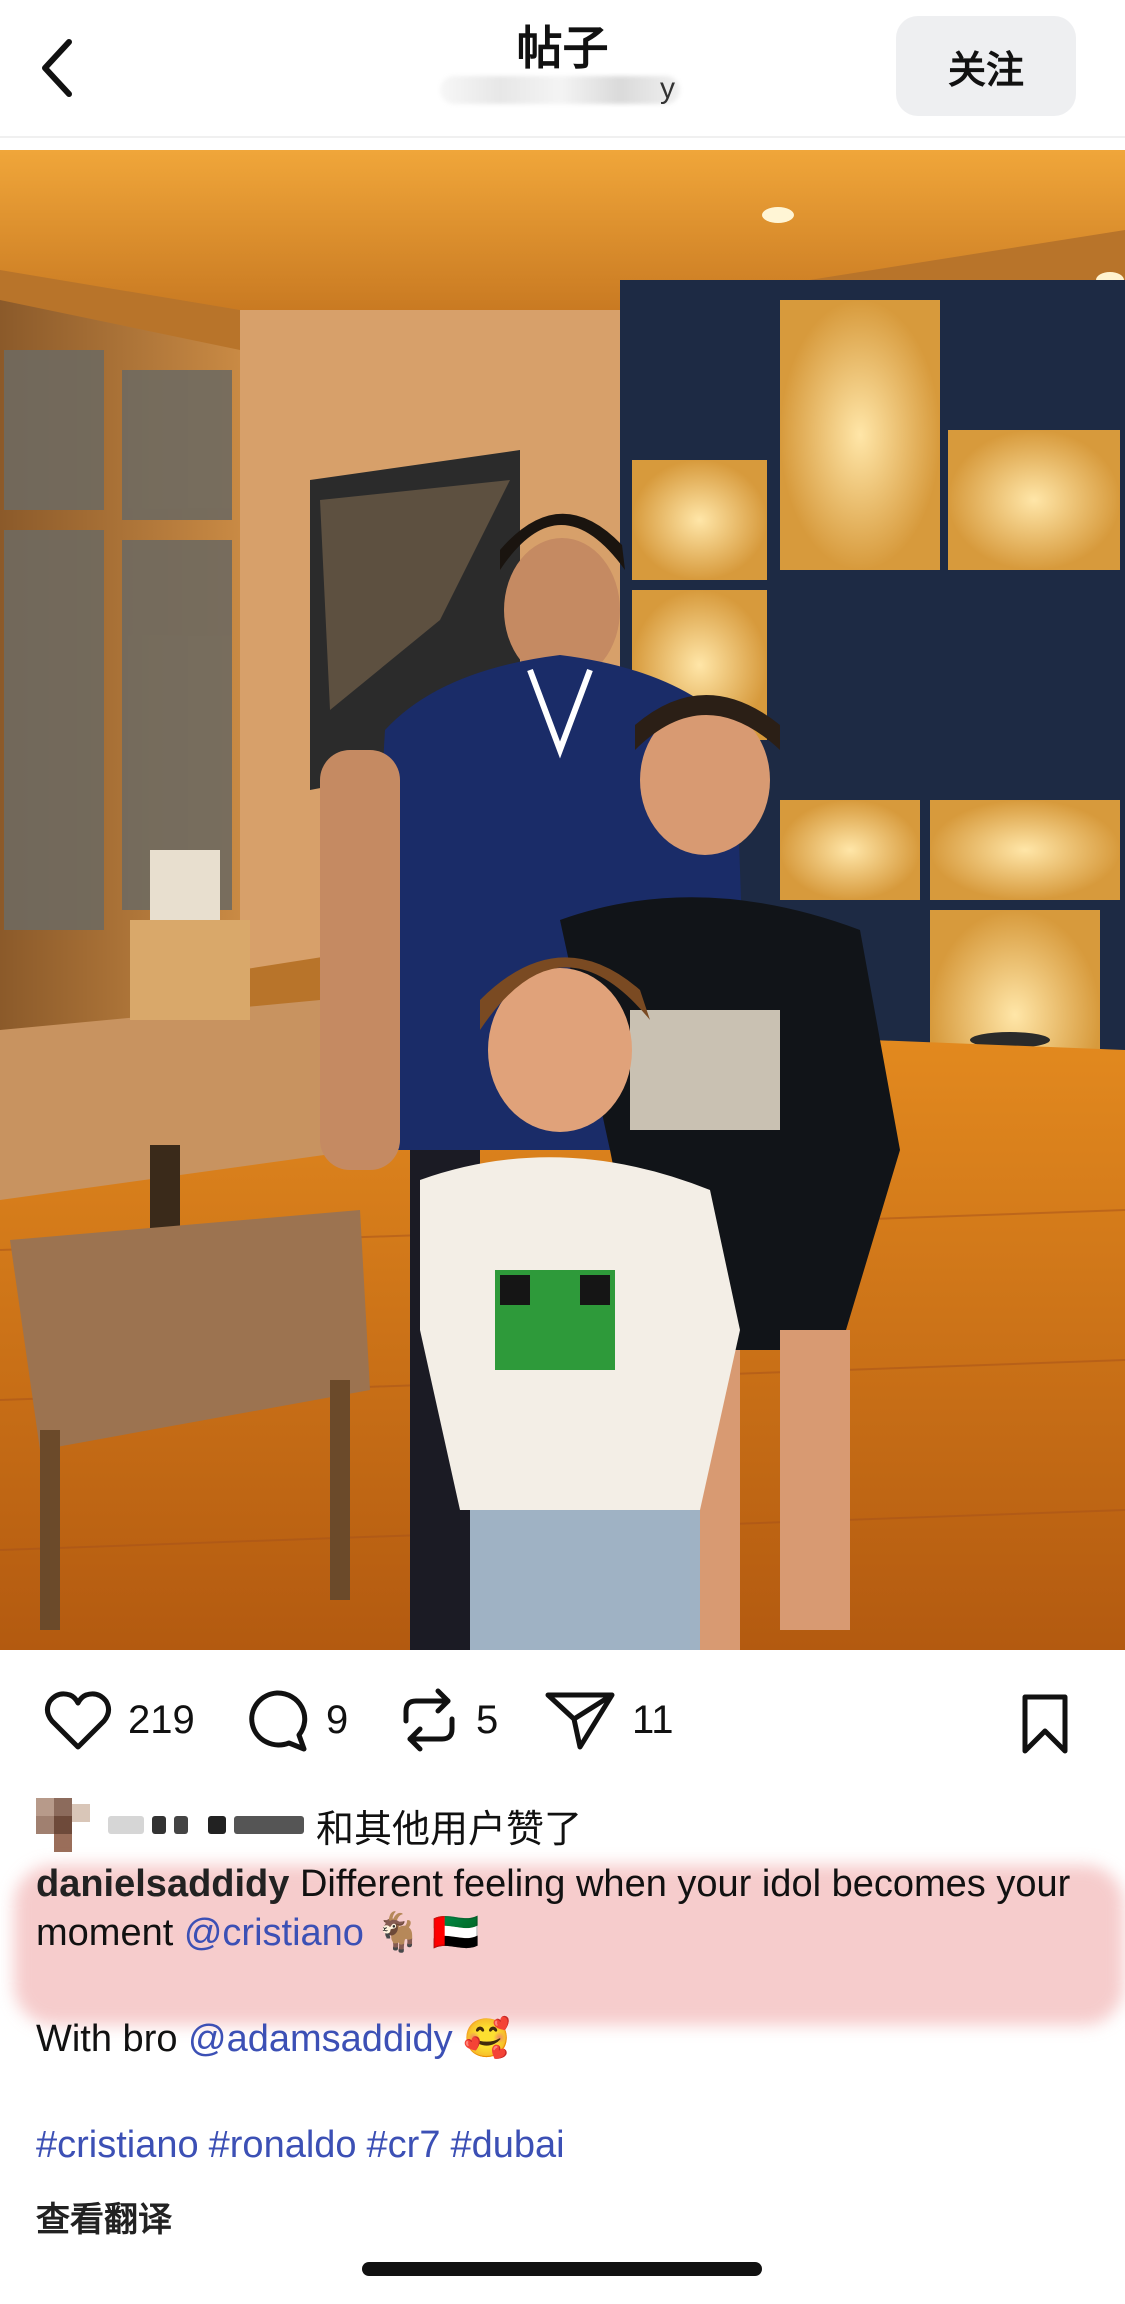 The image size is (1125, 2304). I want to click on bookmark-button, so click(1045, 1724).